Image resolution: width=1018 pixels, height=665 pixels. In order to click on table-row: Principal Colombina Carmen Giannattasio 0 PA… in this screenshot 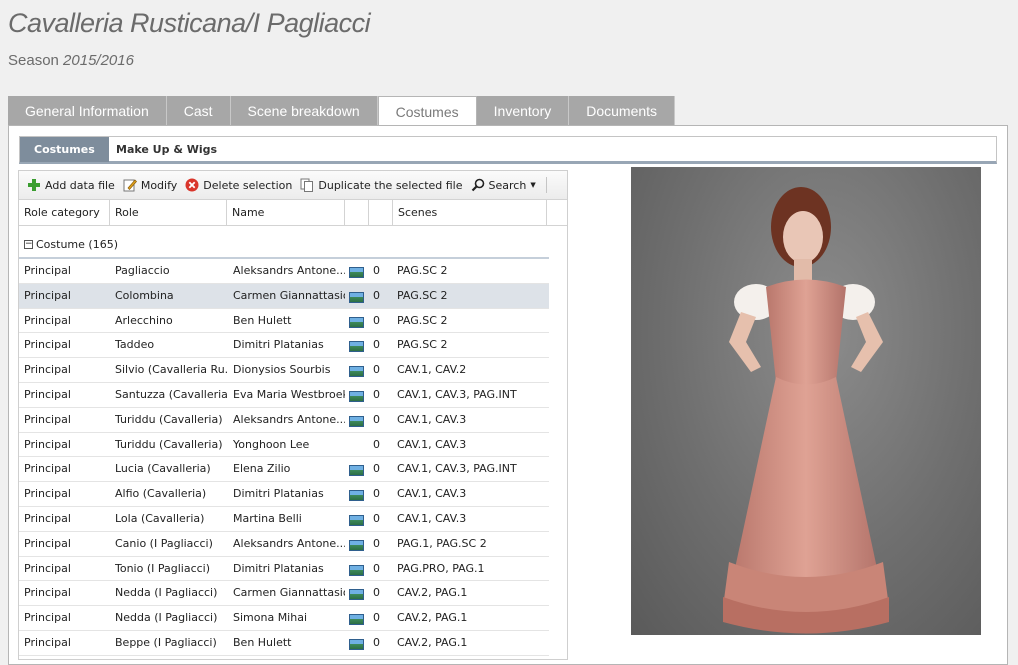, I will do `click(284, 296)`.